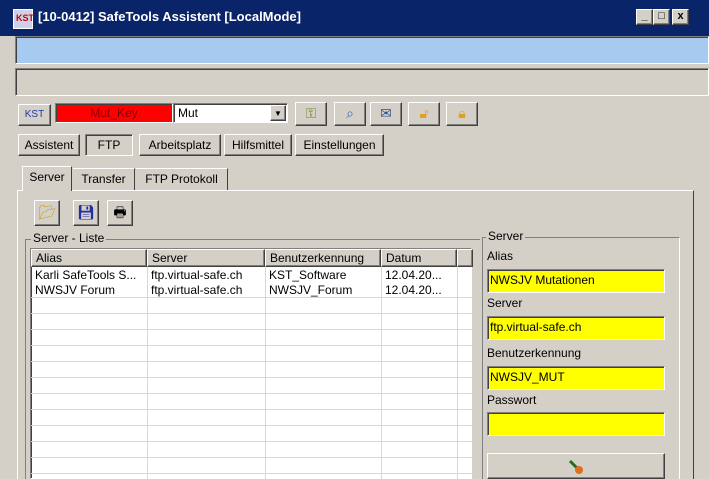 The width and height of the screenshot is (709, 479). What do you see at coordinates (114, 113) in the screenshot?
I see `mut-key-label: Mut_Key` at bounding box center [114, 113].